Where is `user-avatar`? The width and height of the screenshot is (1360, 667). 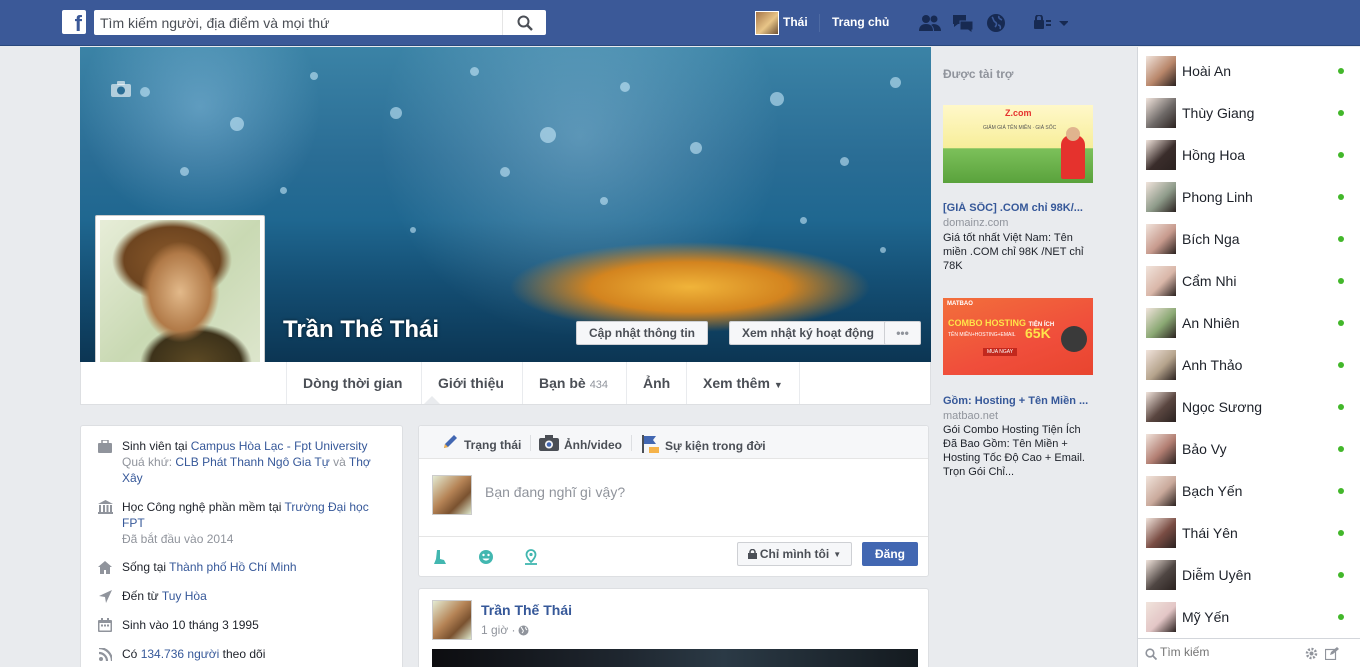 user-avatar is located at coordinates (767, 23).